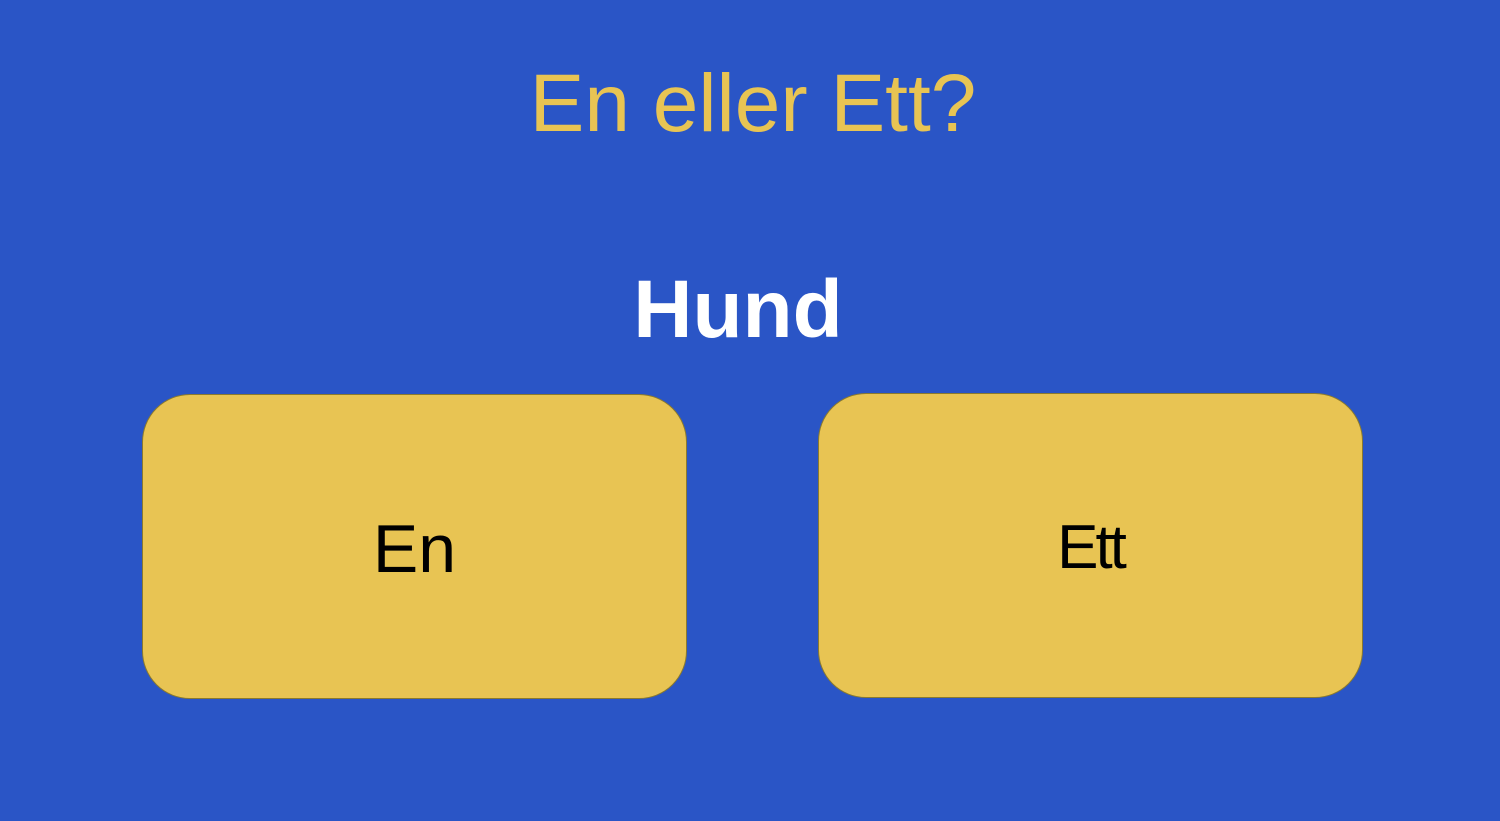  I want to click on en-answer-label: En, so click(414, 548).